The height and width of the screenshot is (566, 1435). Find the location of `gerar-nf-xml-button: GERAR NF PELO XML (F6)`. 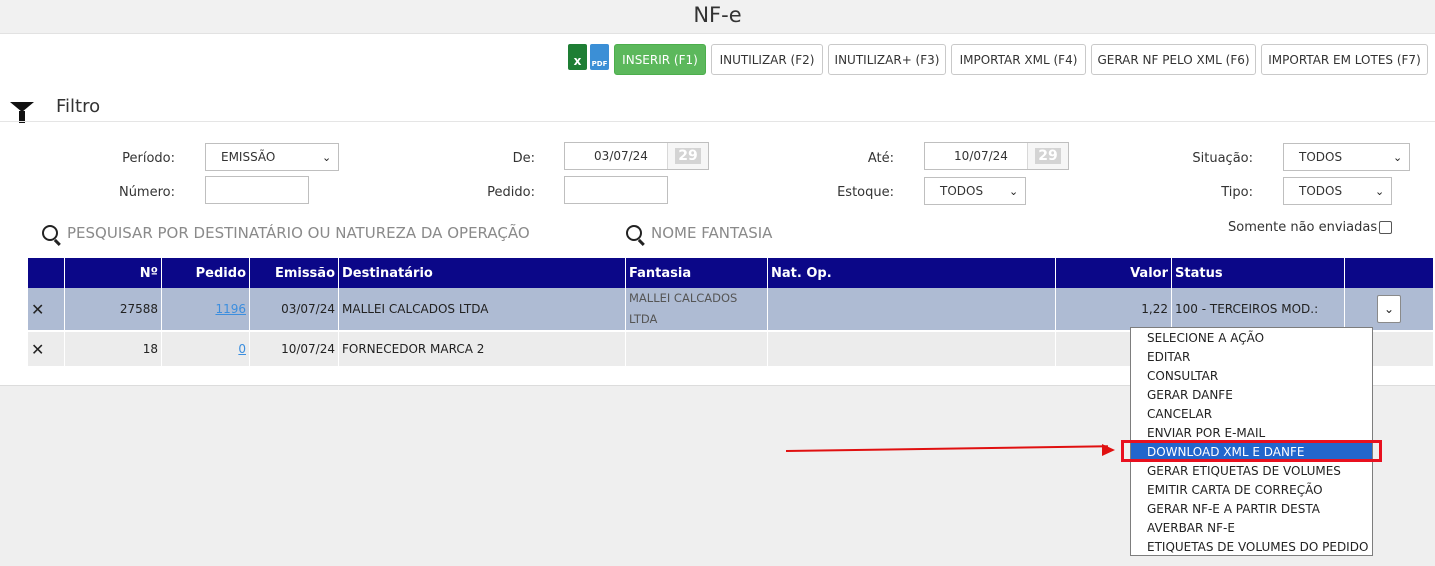

gerar-nf-xml-button: GERAR NF PELO XML (F6) is located at coordinates (1173, 59).